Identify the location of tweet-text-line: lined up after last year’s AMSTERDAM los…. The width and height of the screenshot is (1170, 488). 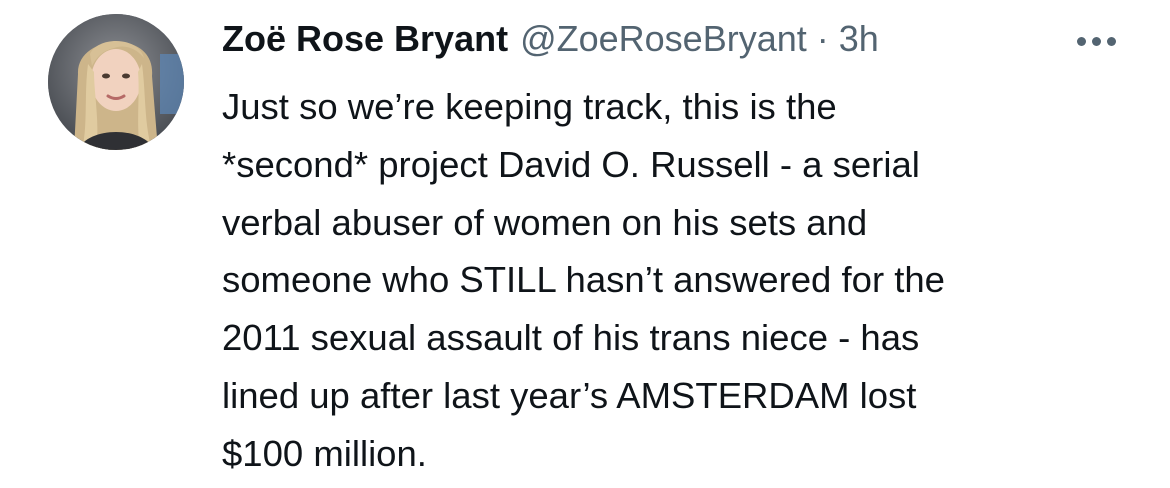
(569, 395).